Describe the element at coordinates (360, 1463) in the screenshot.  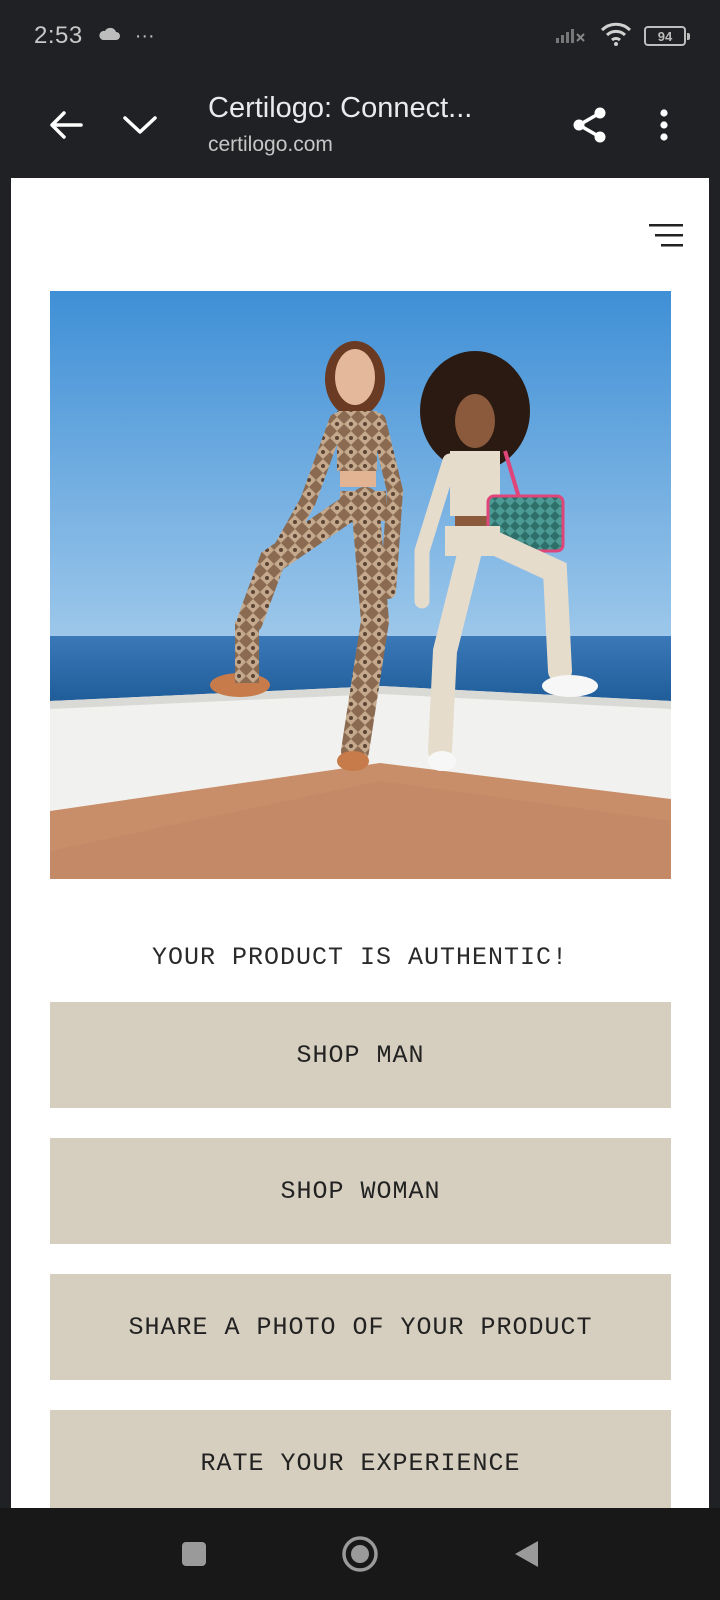
I see `rate-experience-label: RATE YOUR EXPERIENCE` at that location.